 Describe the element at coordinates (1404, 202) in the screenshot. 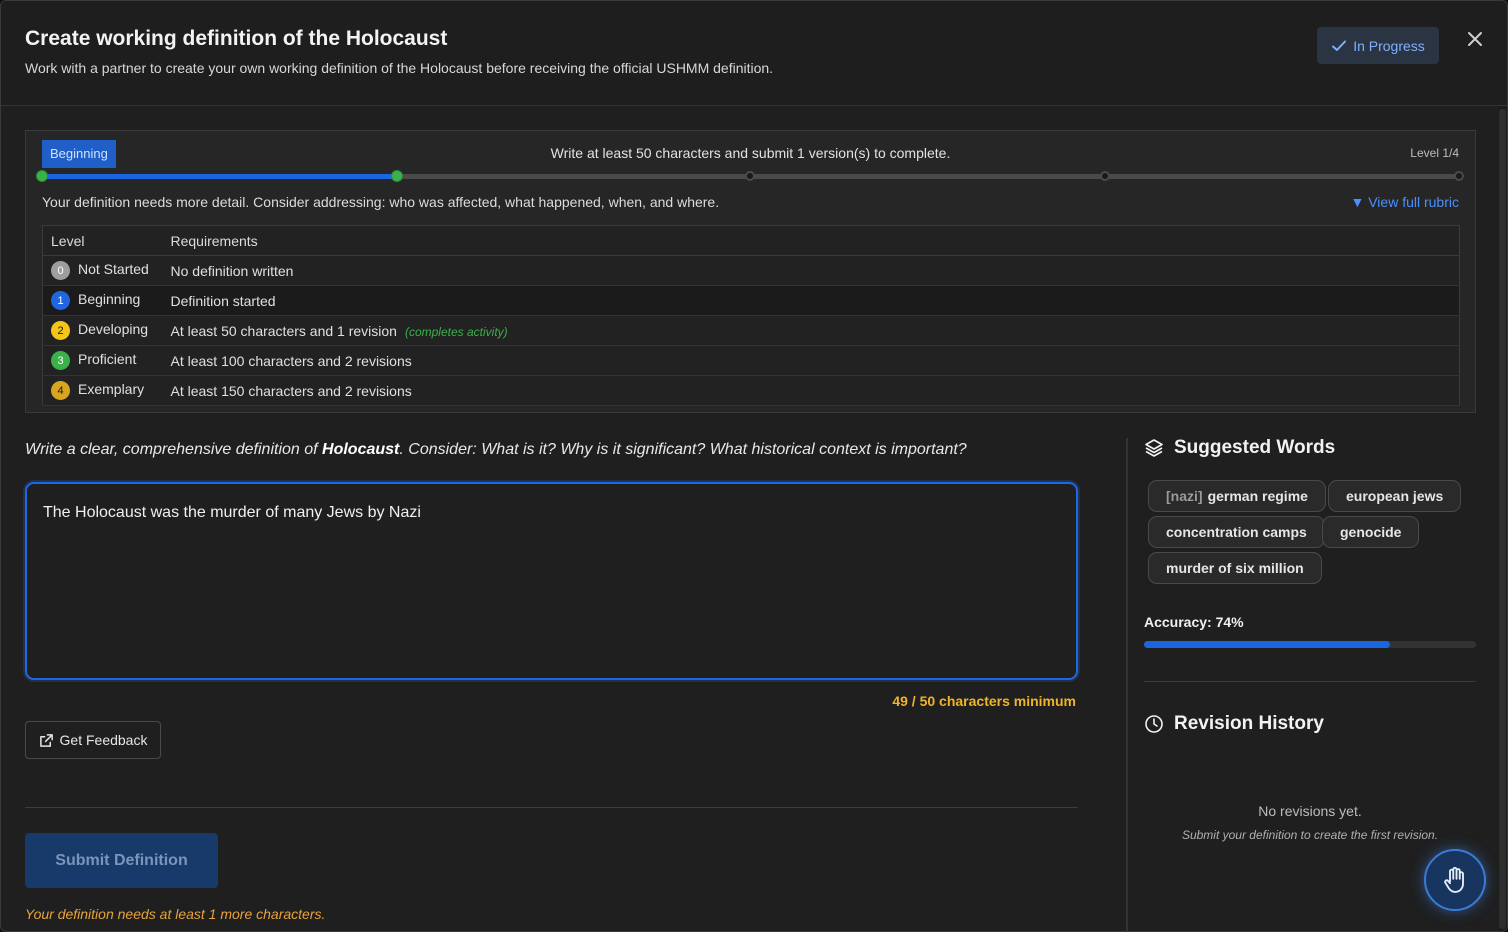

I see `view-rubric-link: ▼ View full rubric` at that location.